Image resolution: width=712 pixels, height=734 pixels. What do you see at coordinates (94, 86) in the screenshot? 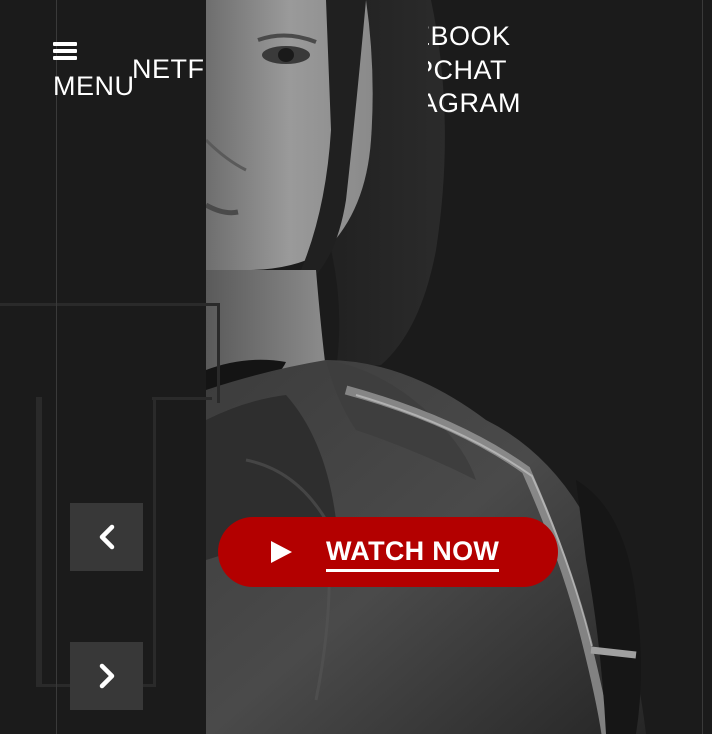
I see `menu-label: MENU` at bounding box center [94, 86].